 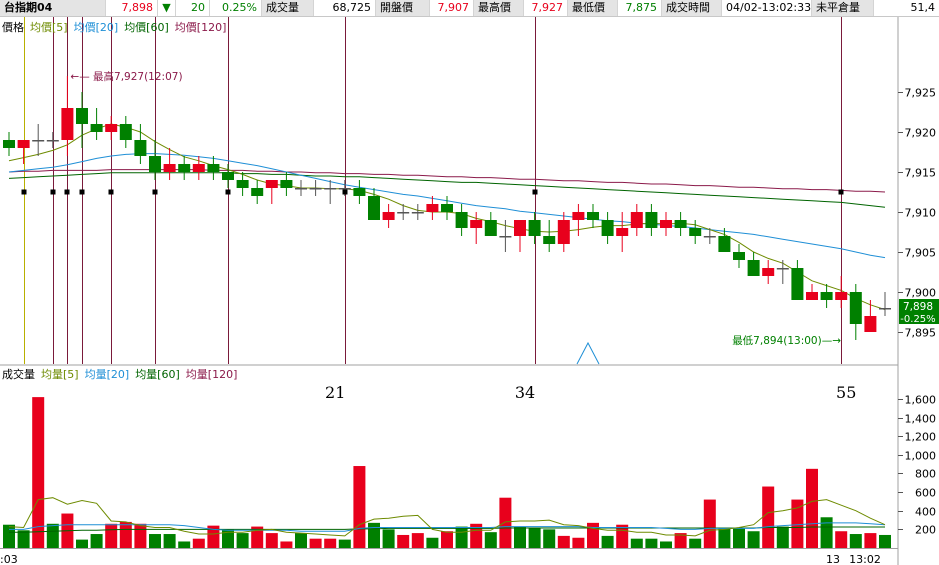 What do you see at coordinates (921, 333) in the screenshot?
I see `price-axis-tick-label: 7,895` at bounding box center [921, 333].